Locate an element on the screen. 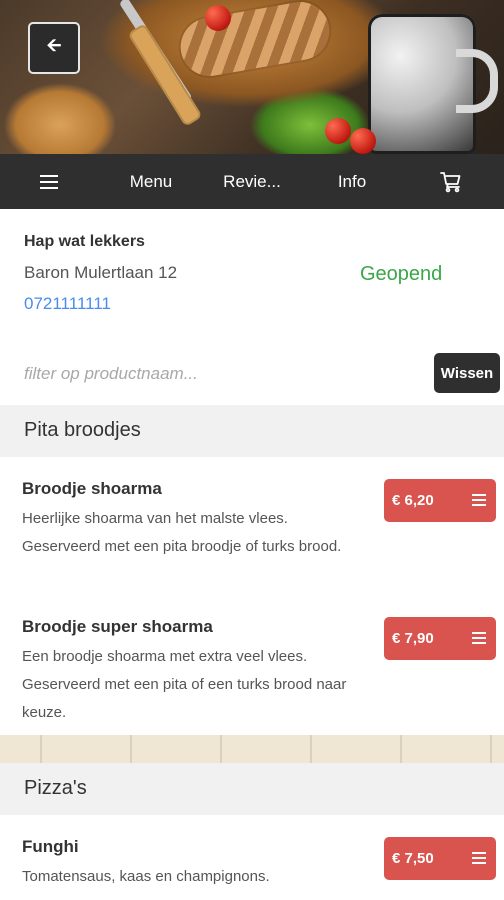  cart-icon is located at coordinates (450, 181).